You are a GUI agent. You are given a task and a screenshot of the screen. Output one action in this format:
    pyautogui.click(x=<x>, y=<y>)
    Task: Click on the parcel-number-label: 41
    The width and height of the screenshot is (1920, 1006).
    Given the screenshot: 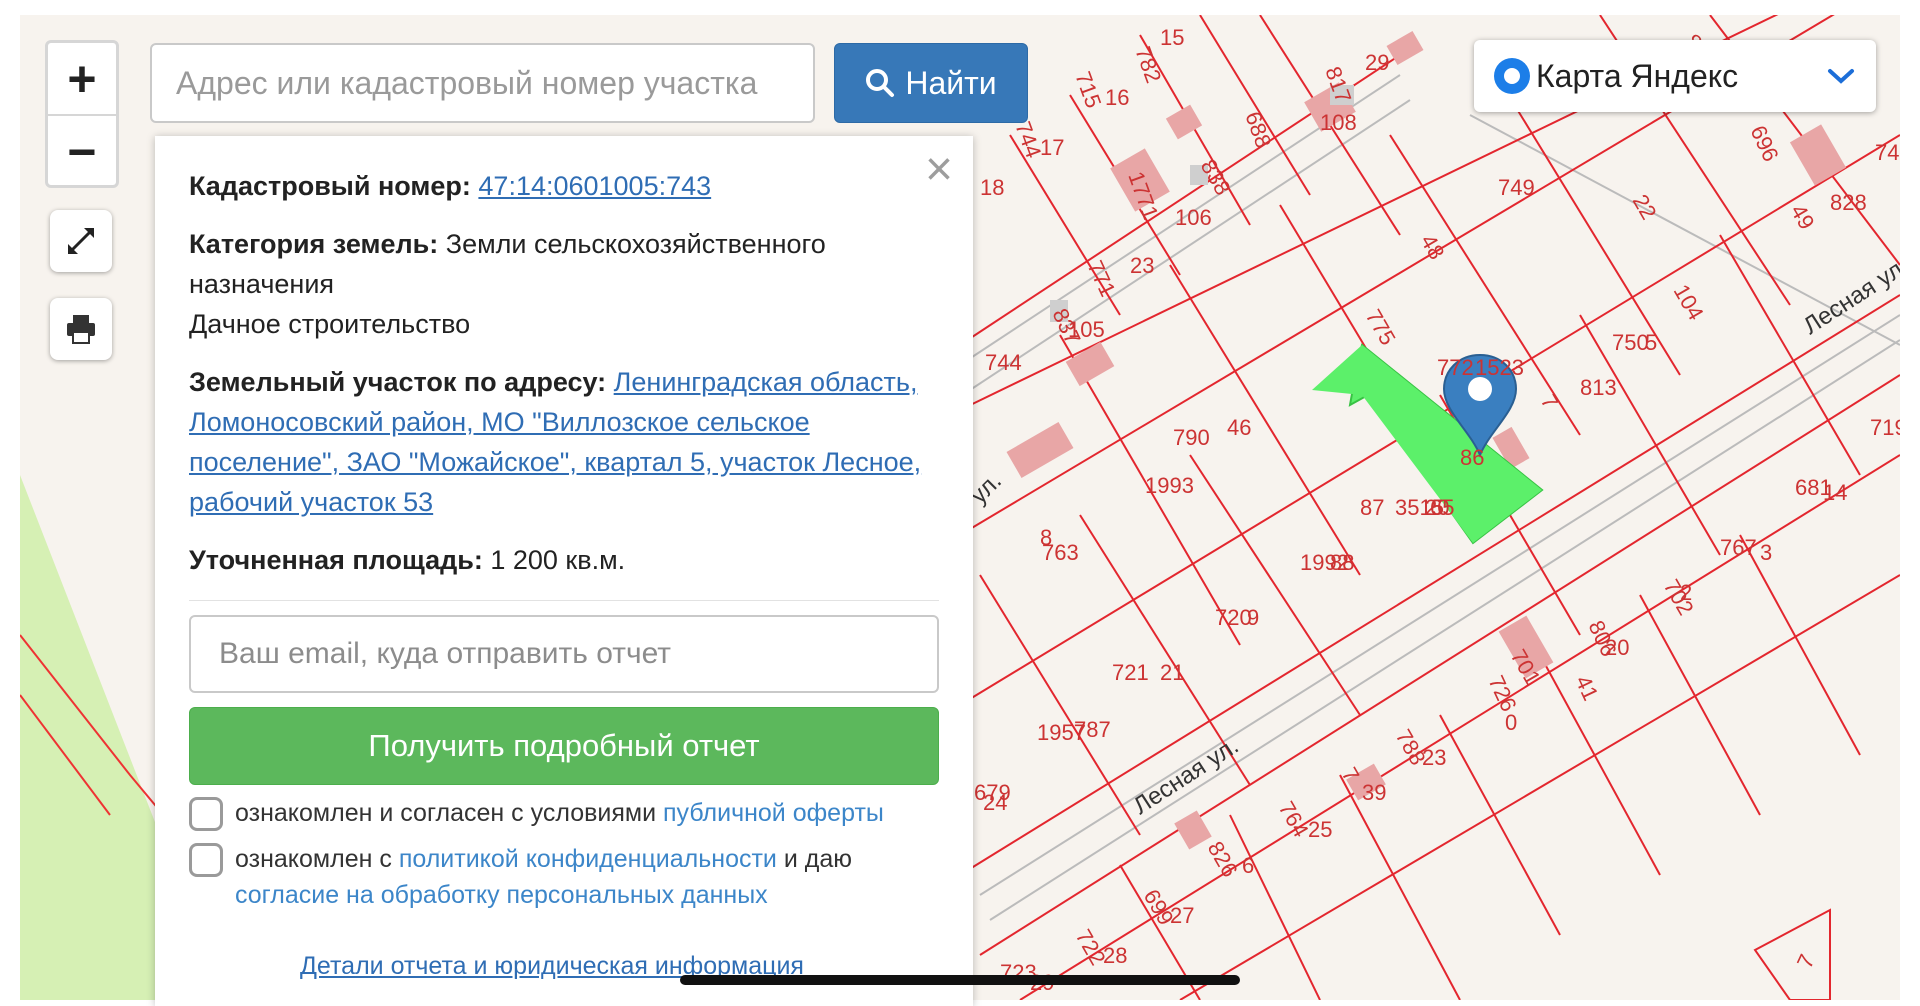 What is the action you would take?
    pyautogui.click(x=1586, y=688)
    